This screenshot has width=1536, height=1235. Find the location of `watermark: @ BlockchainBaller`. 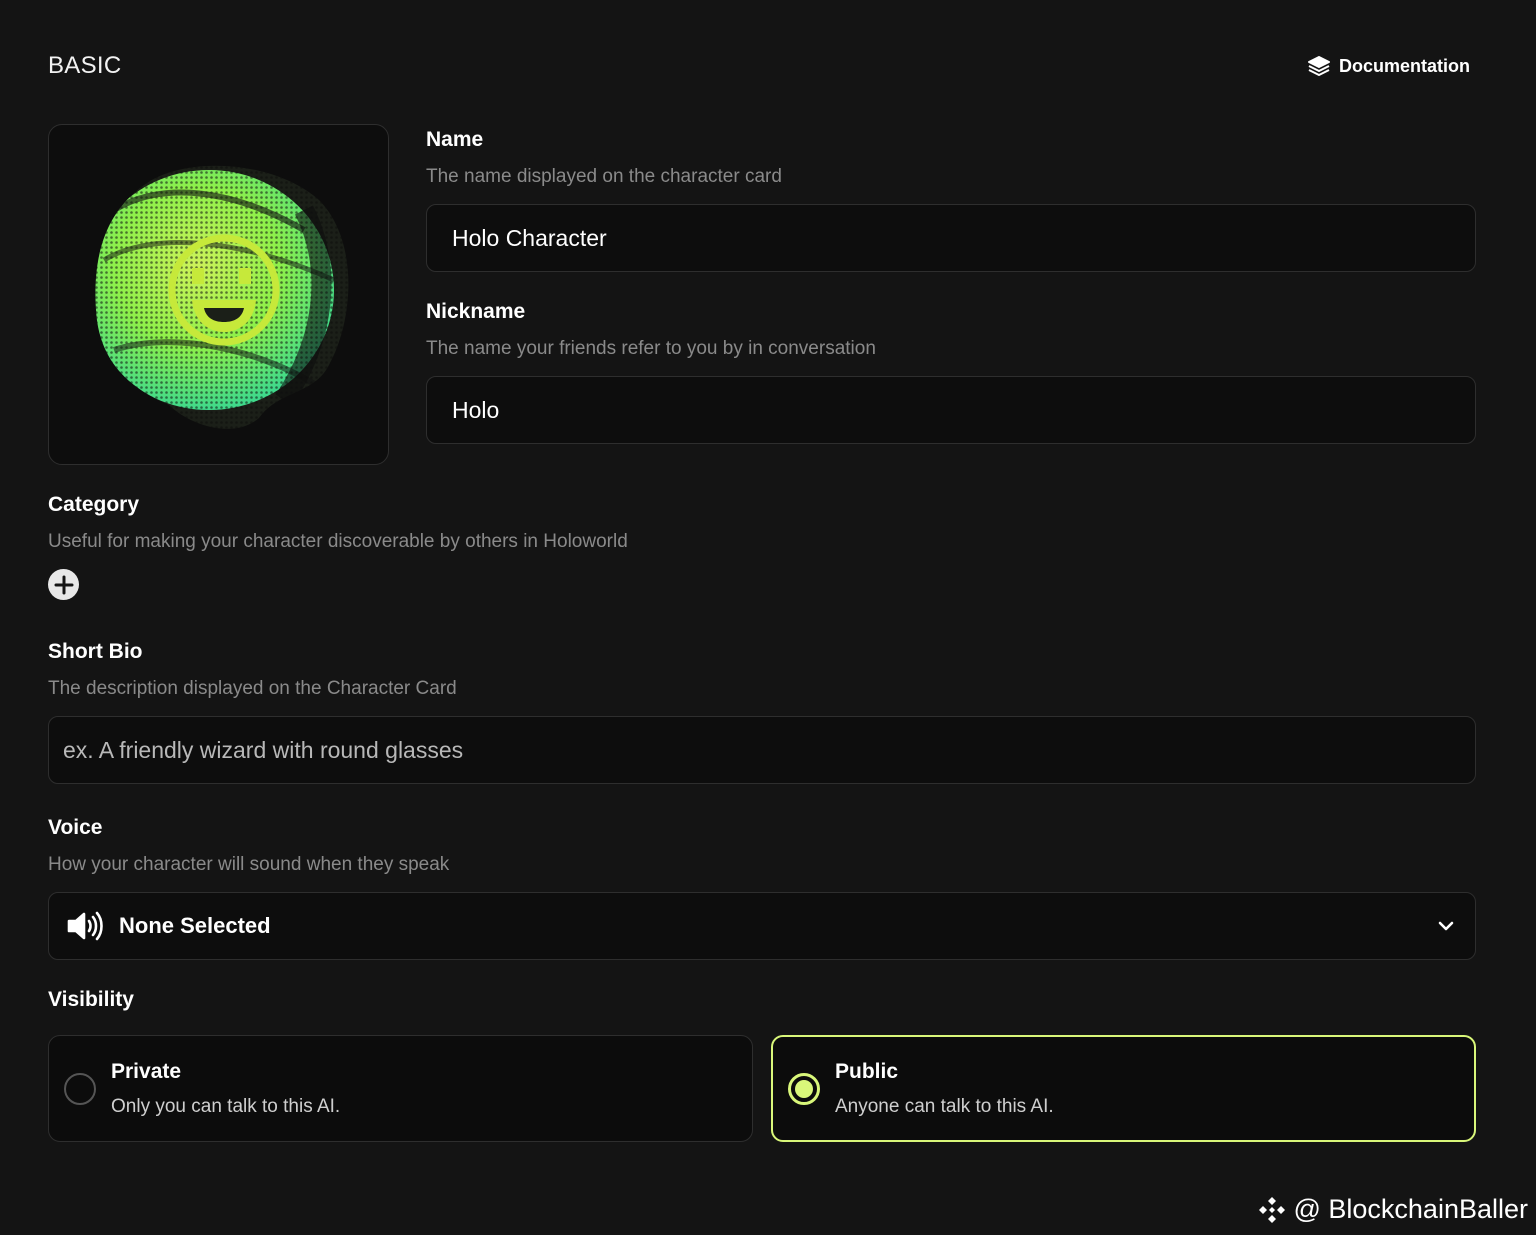

watermark: @ BlockchainBaller is located at coordinates (1392, 1209).